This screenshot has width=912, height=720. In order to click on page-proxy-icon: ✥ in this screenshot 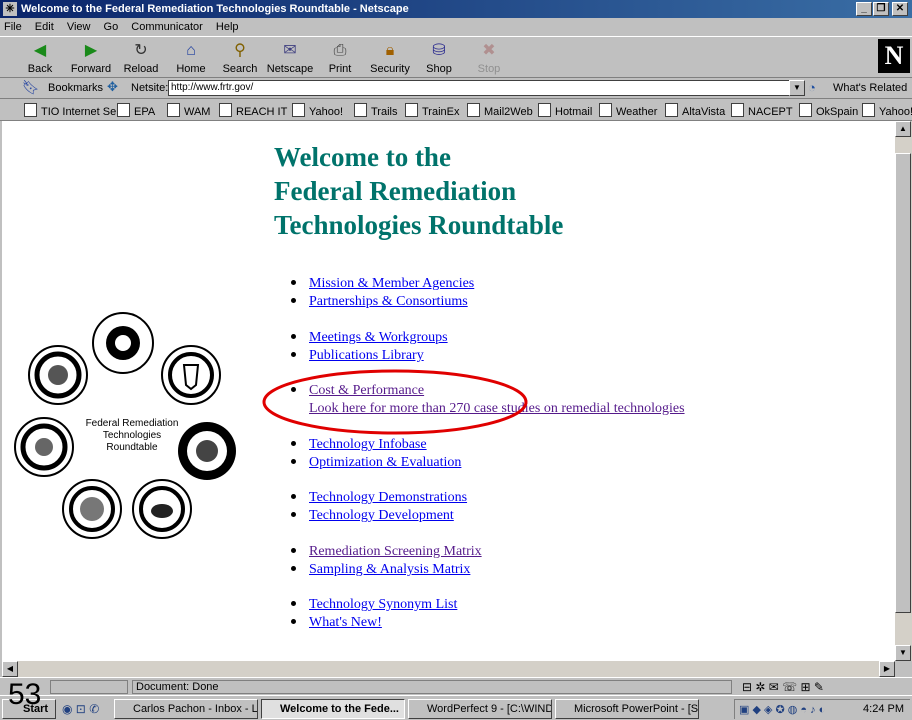, I will do `click(112, 87)`.